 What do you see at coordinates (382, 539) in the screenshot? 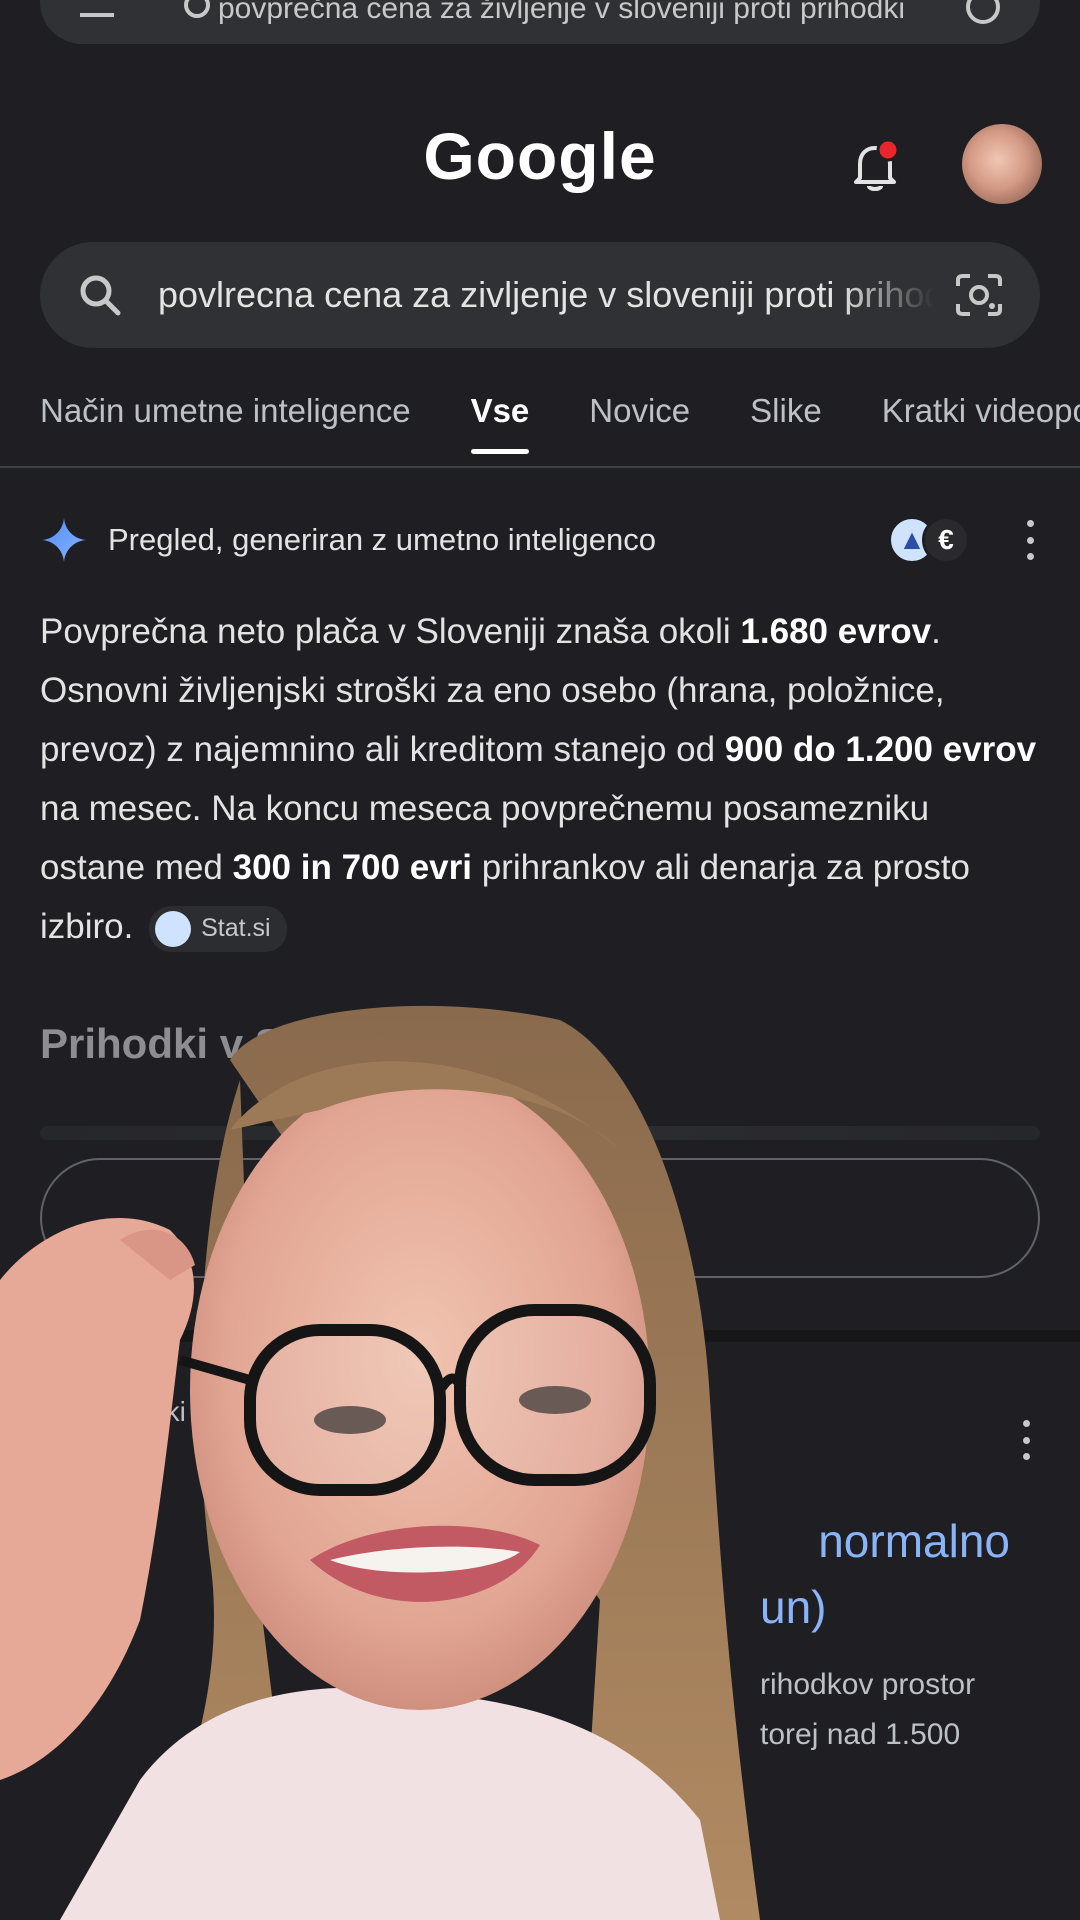
I see `ai-overview-title: Pregled, generiran z umetno inteligenco` at bounding box center [382, 539].